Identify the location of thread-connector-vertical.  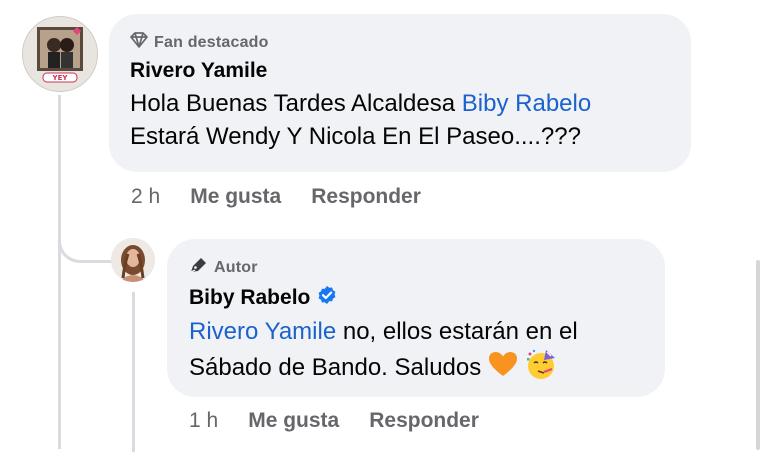
(59, 272).